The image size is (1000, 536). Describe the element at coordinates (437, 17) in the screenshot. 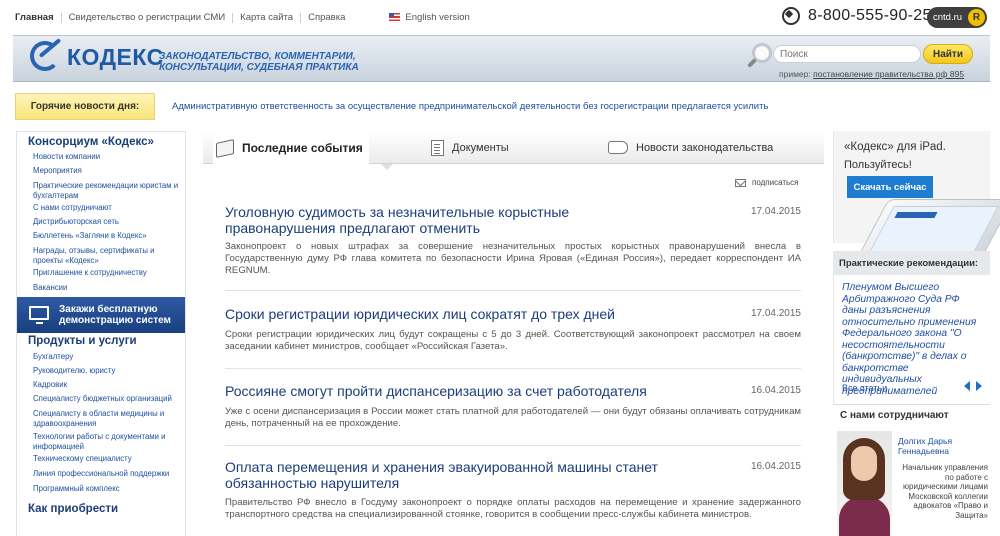

I see `english-version-label: English version` at that location.